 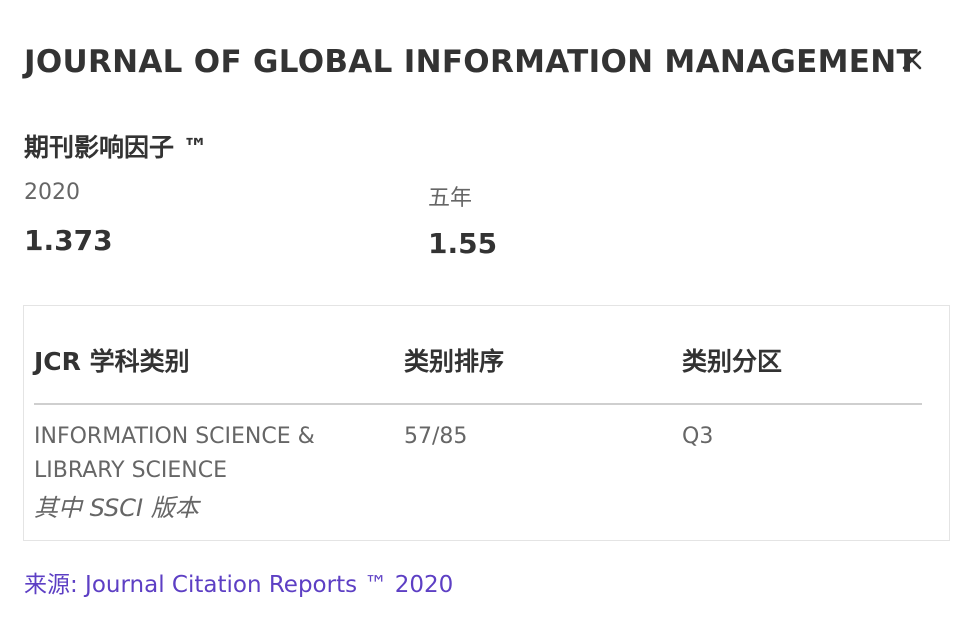 I want to click on five-year-label: 五年, so click(x=450, y=198).